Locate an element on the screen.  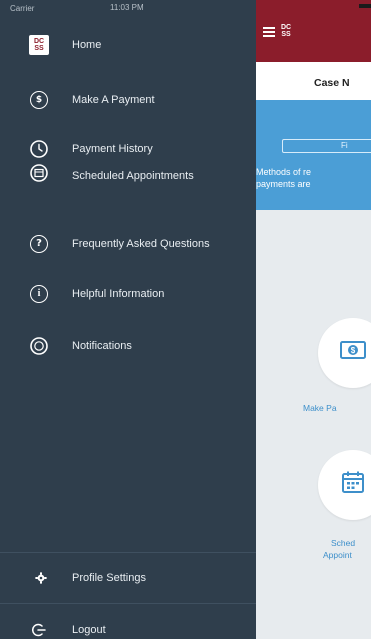
carrier-label: Carrier is located at coordinates (22, 8).